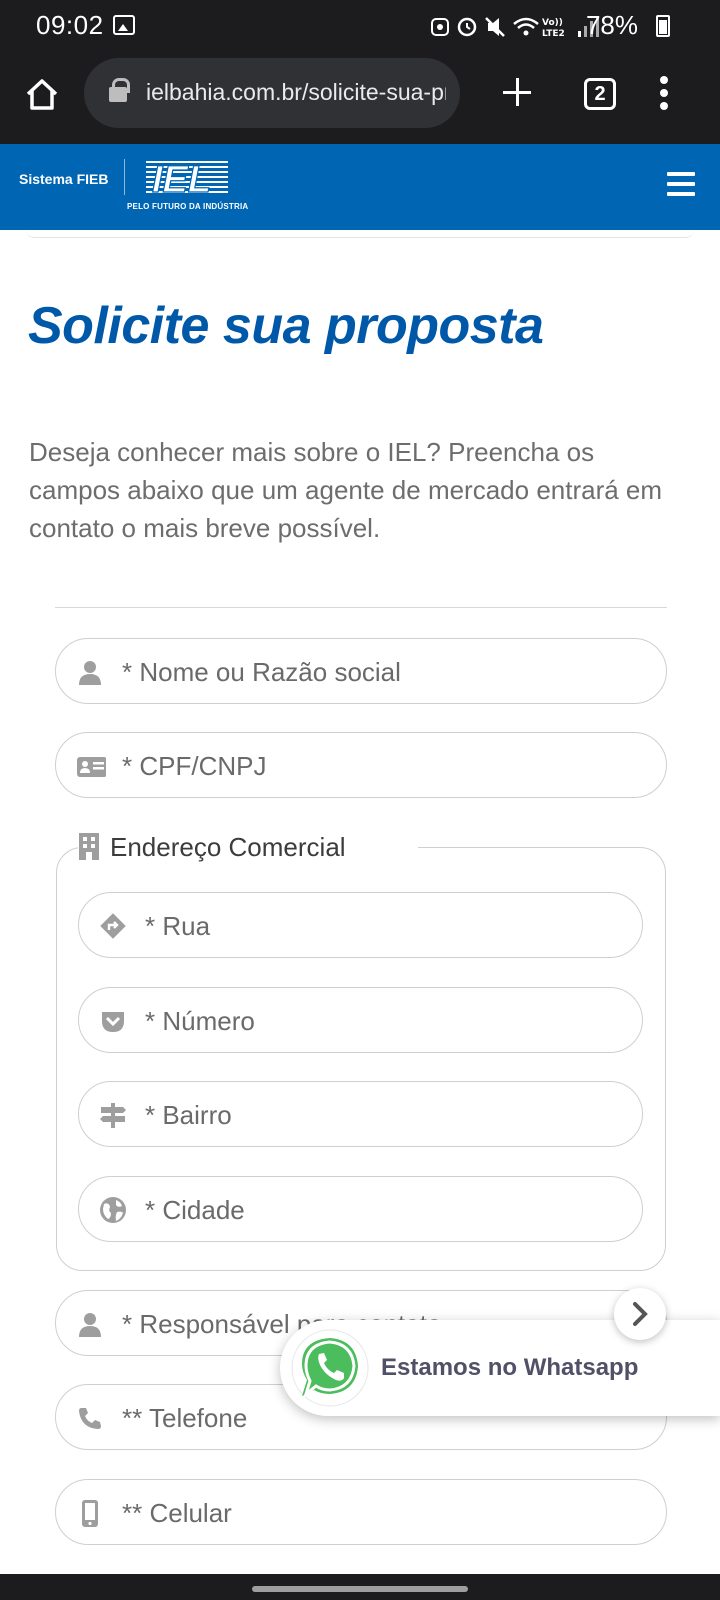 Image resolution: width=720 pixels, height=1600 pixels. What do you see at coordinates (681, 185) in the screenshot?
I see `hamburger-menu-icon` at bounding box center [681, 185].